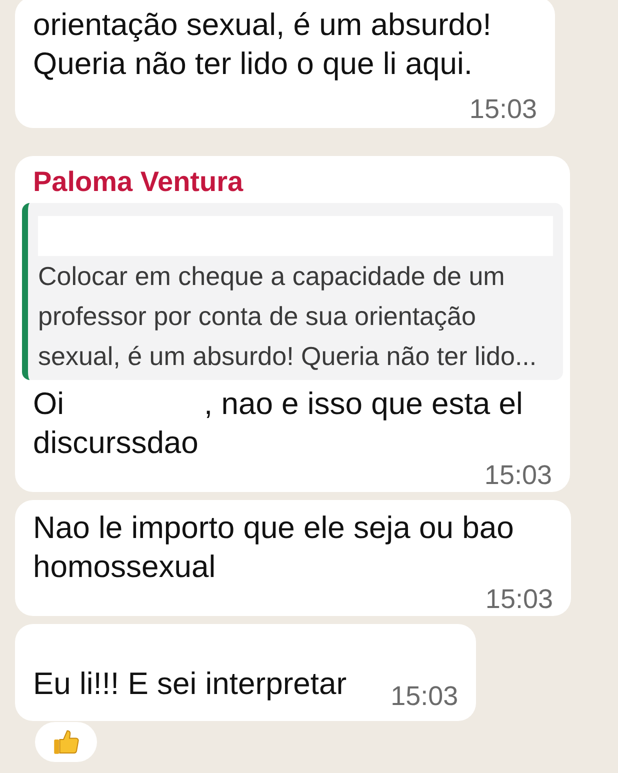  Describe the element at coordinates (274, 547) in the screenshot. I see `message-text: Nao le importo que ele seja ou bao homossexual` at that location.